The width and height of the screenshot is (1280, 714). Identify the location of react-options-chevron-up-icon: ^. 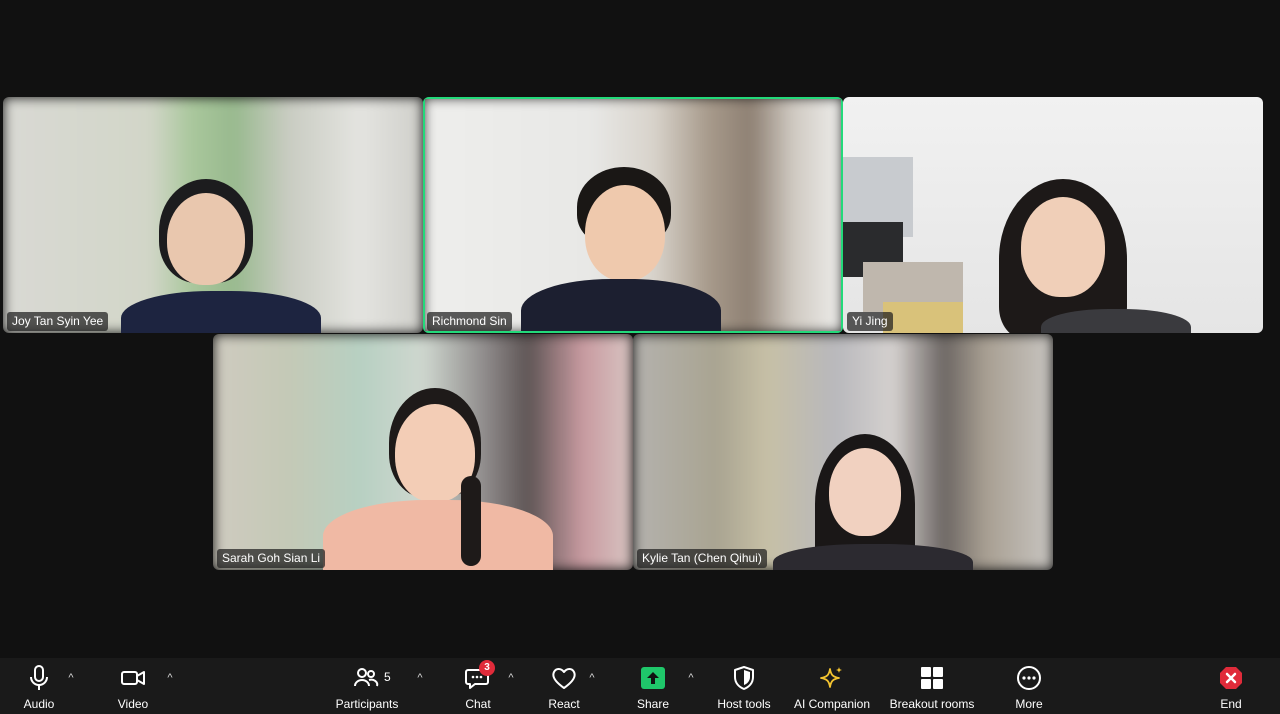
(592, 678).